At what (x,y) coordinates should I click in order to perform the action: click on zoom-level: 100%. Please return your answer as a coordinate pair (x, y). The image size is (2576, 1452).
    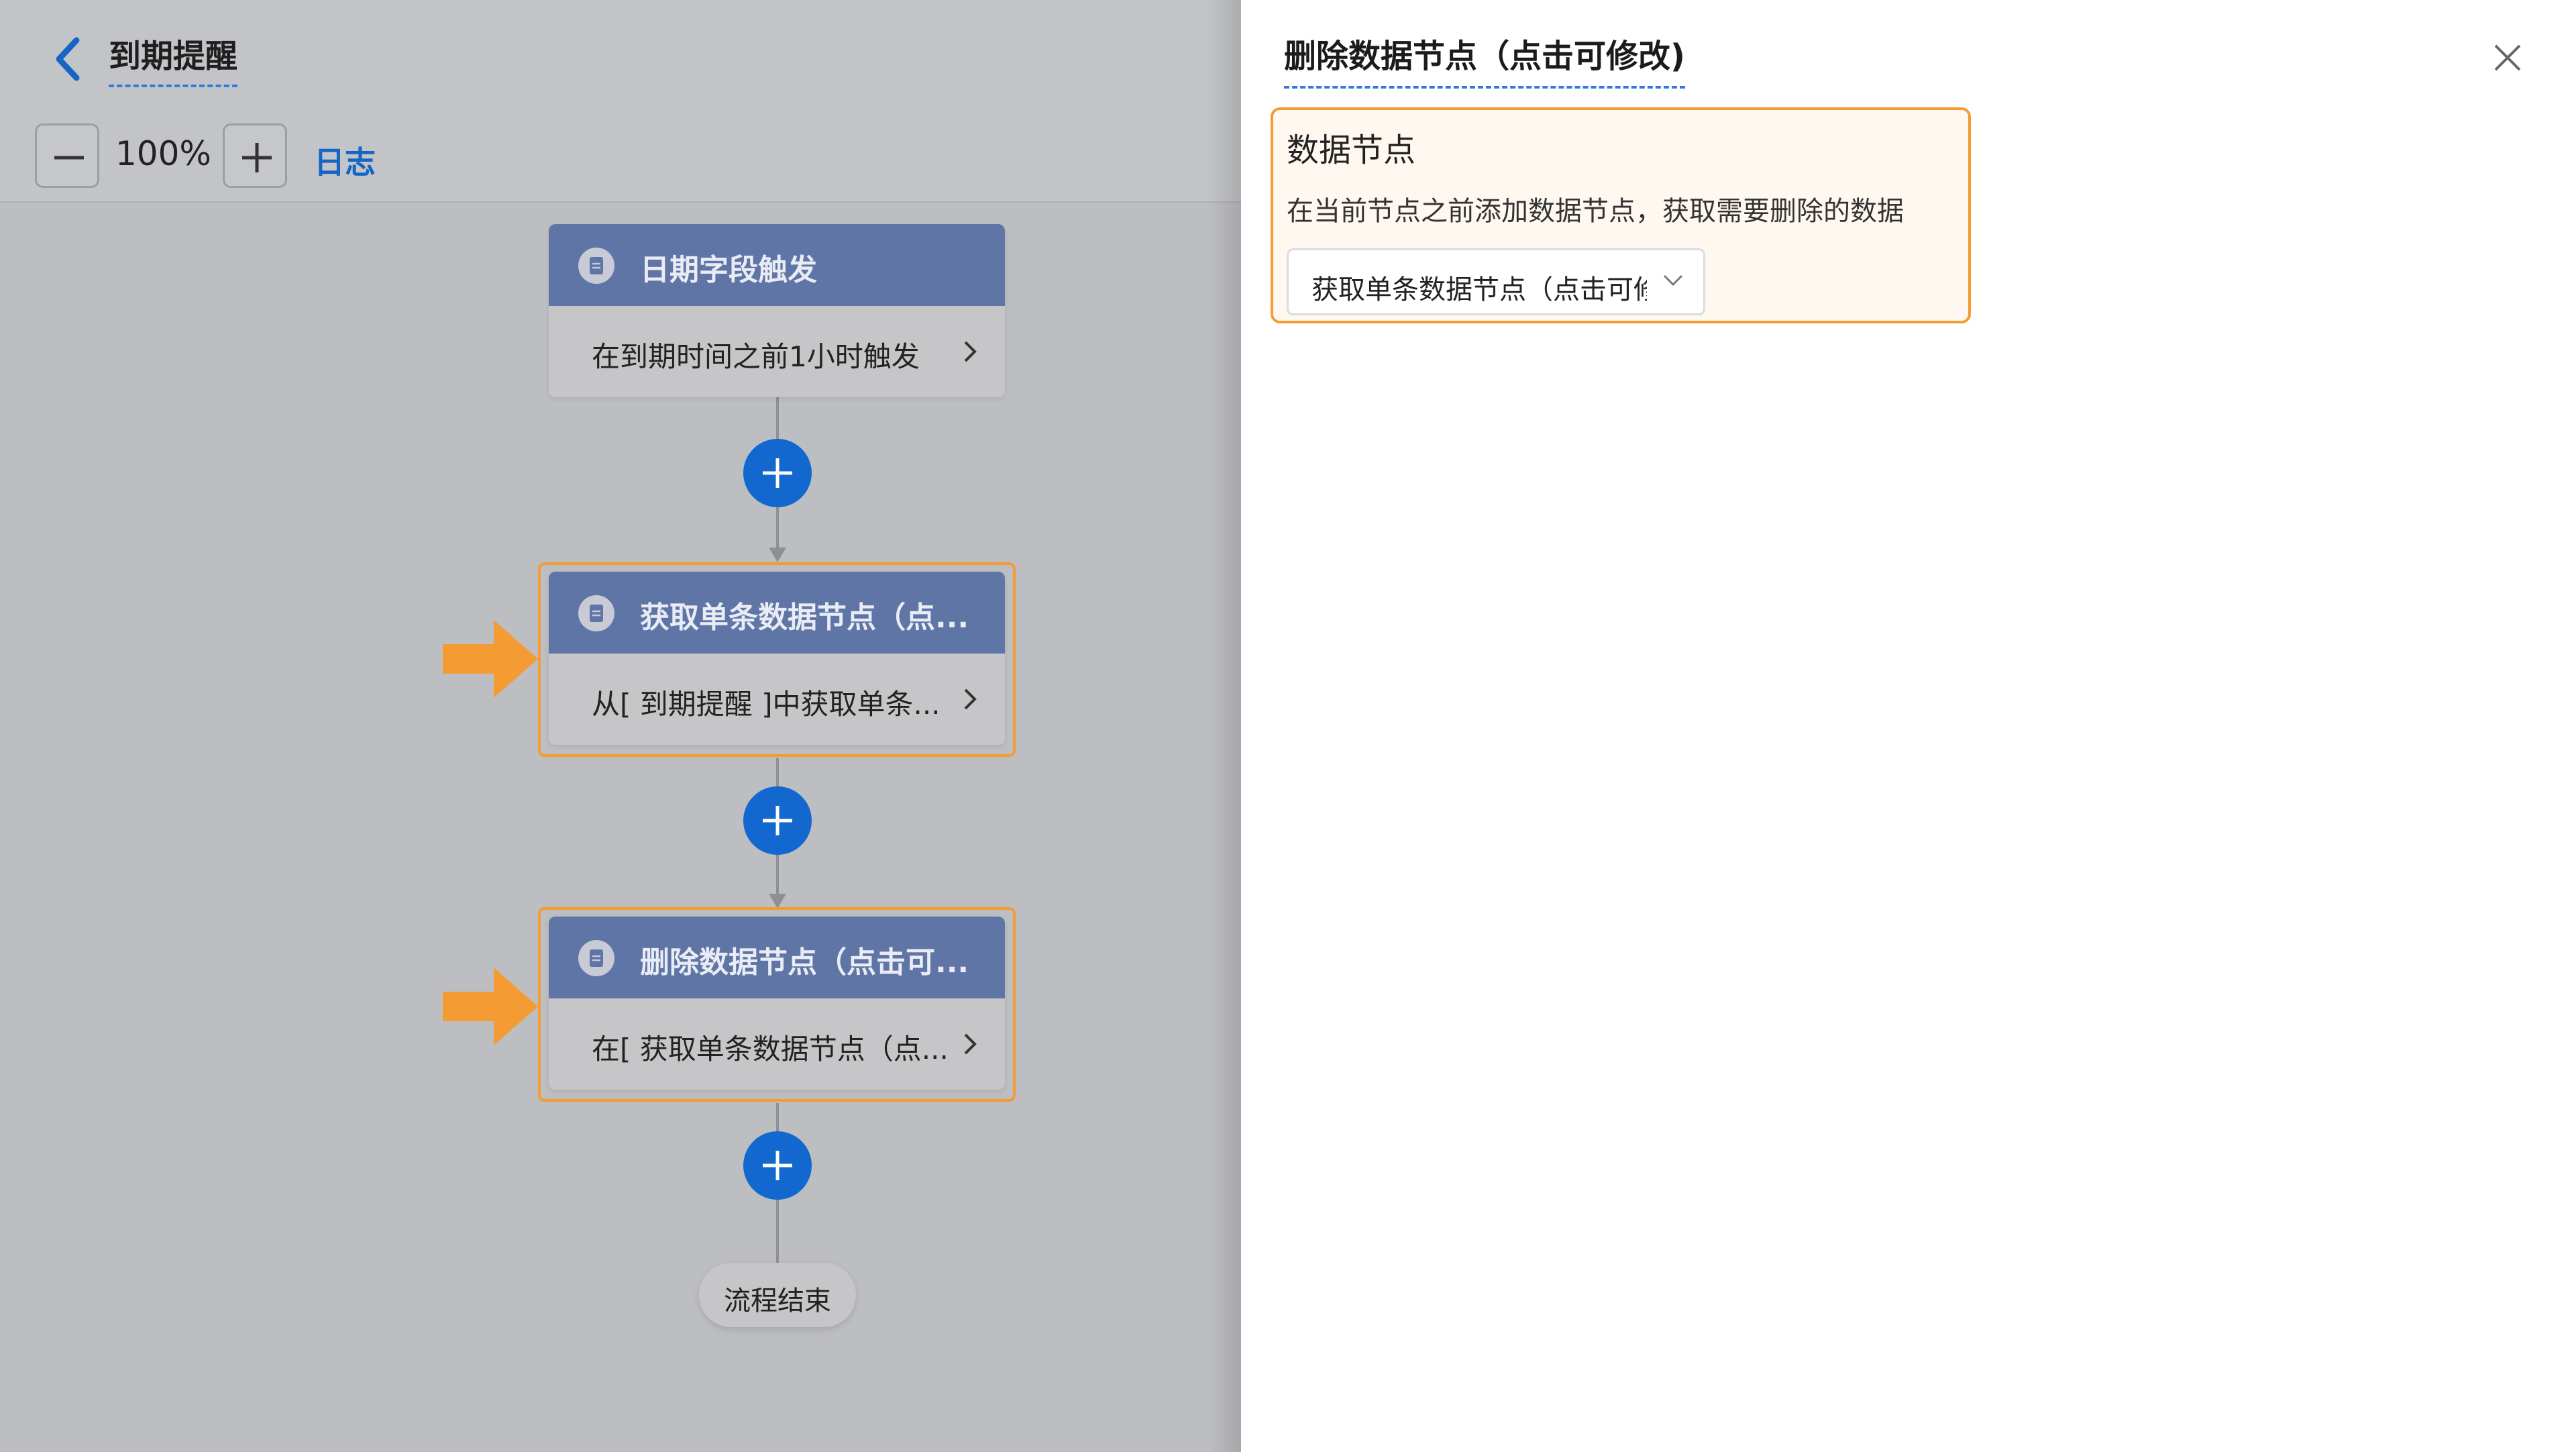
    Looking at the image, I should click on (163, 153).